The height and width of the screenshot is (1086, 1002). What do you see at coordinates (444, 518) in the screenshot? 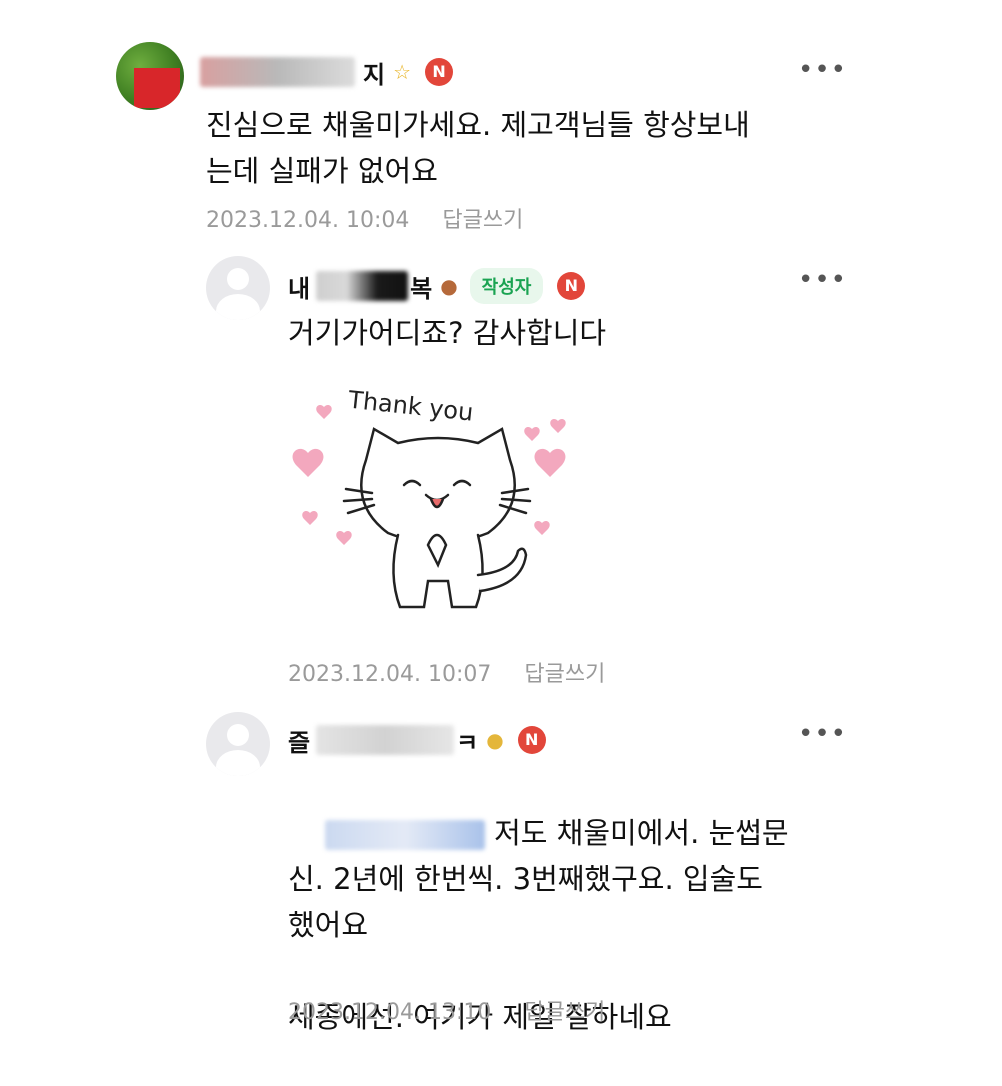
I see `cat-drawing` at bounding box center [444, 518].